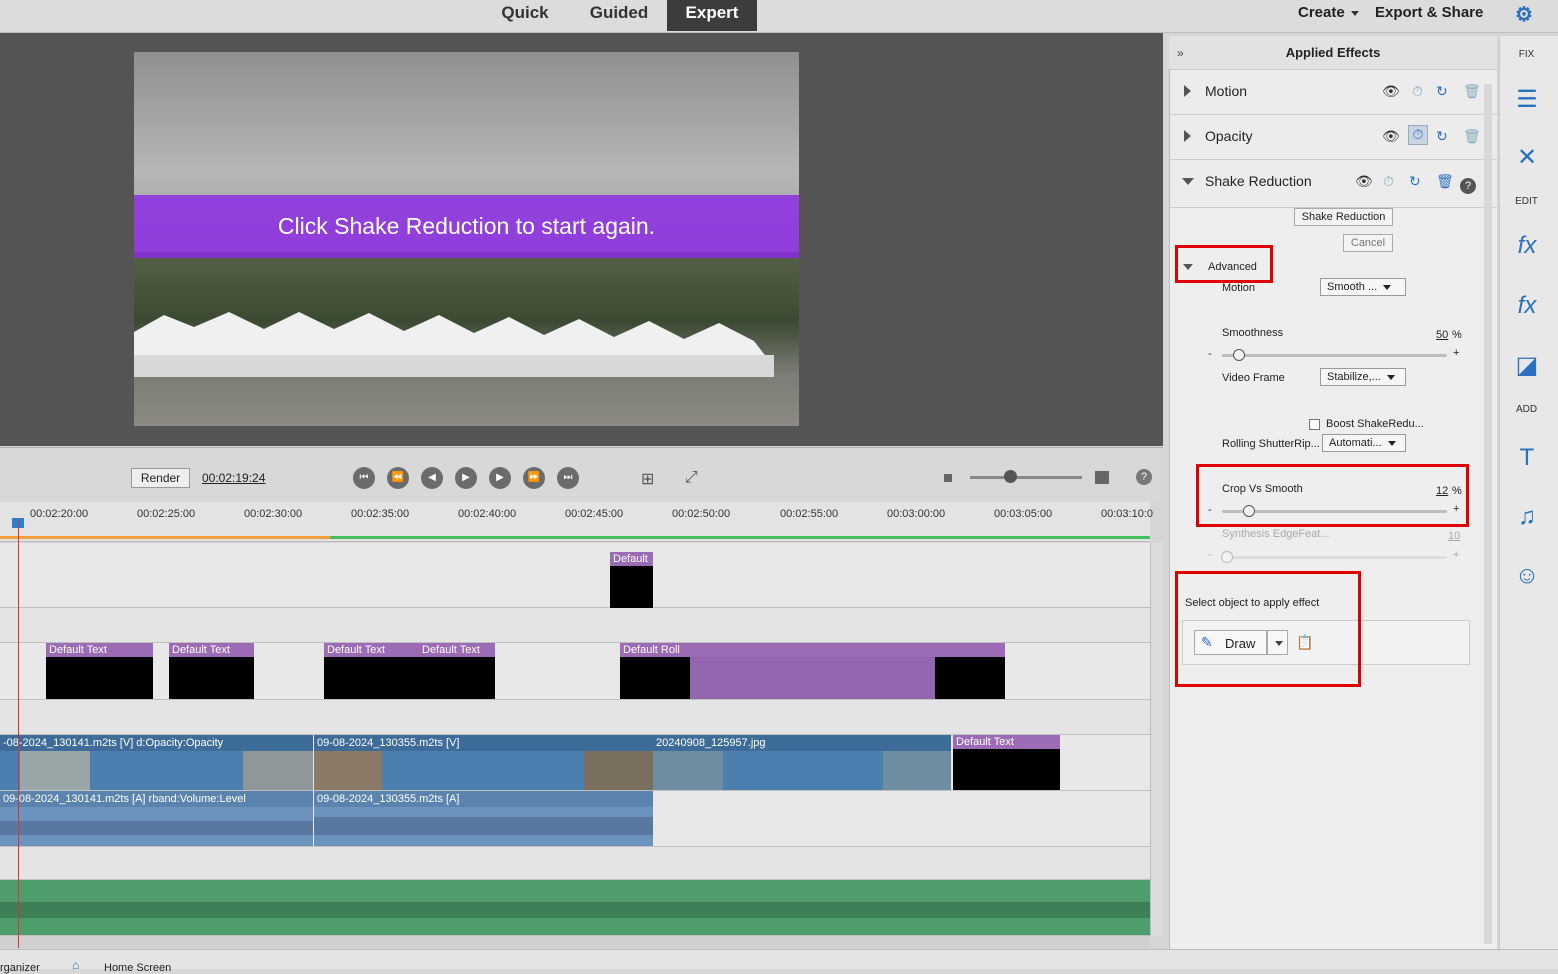 The image size is (1558, 974). What do you see at coordinates (1334, 355) in the screenshot?
I see `smoothness-slider` at bounding box center [1334, 355].